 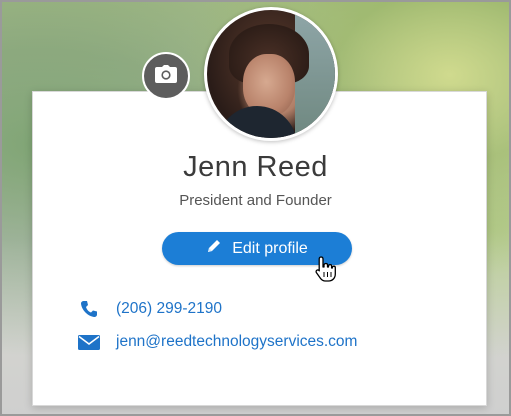 What do you see at coordinates (237, 341) in the screenshot?
I see `email-address: jenn@reedtechnologyservices.com` at bounding box center [237, 341].